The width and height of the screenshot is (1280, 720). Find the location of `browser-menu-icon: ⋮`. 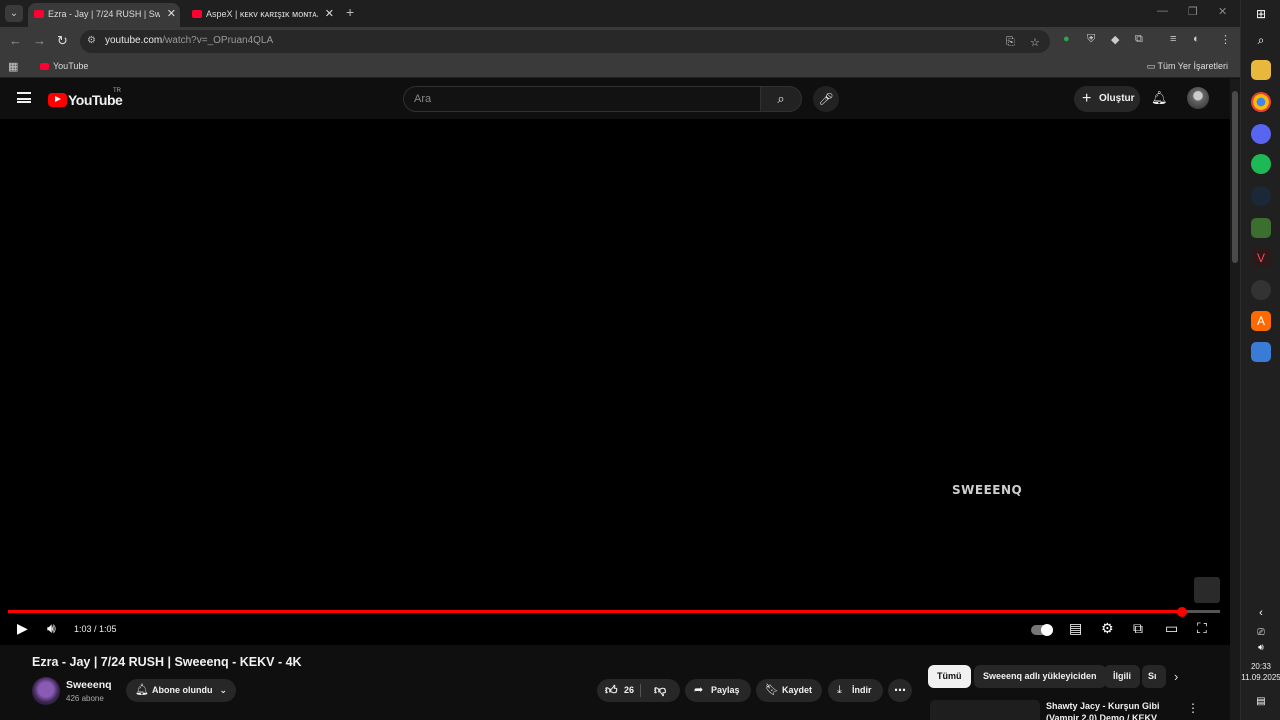

browser-menu-icon: ⋮ is located at coordinates (1225, 39).